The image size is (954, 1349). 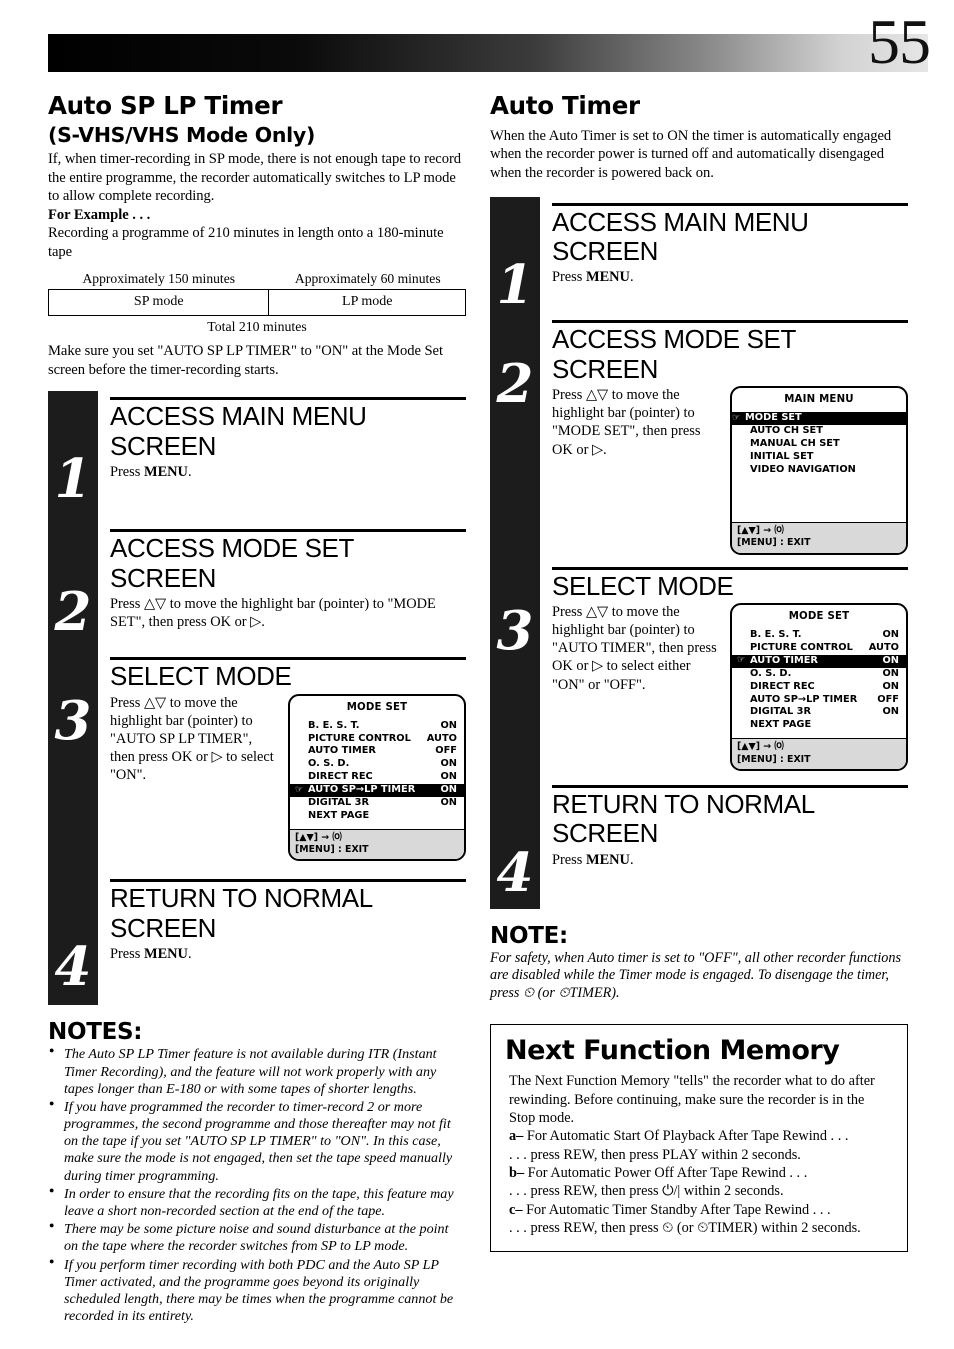 I want to click on osd-item-value: AUTO, so click(x=441, y=738).